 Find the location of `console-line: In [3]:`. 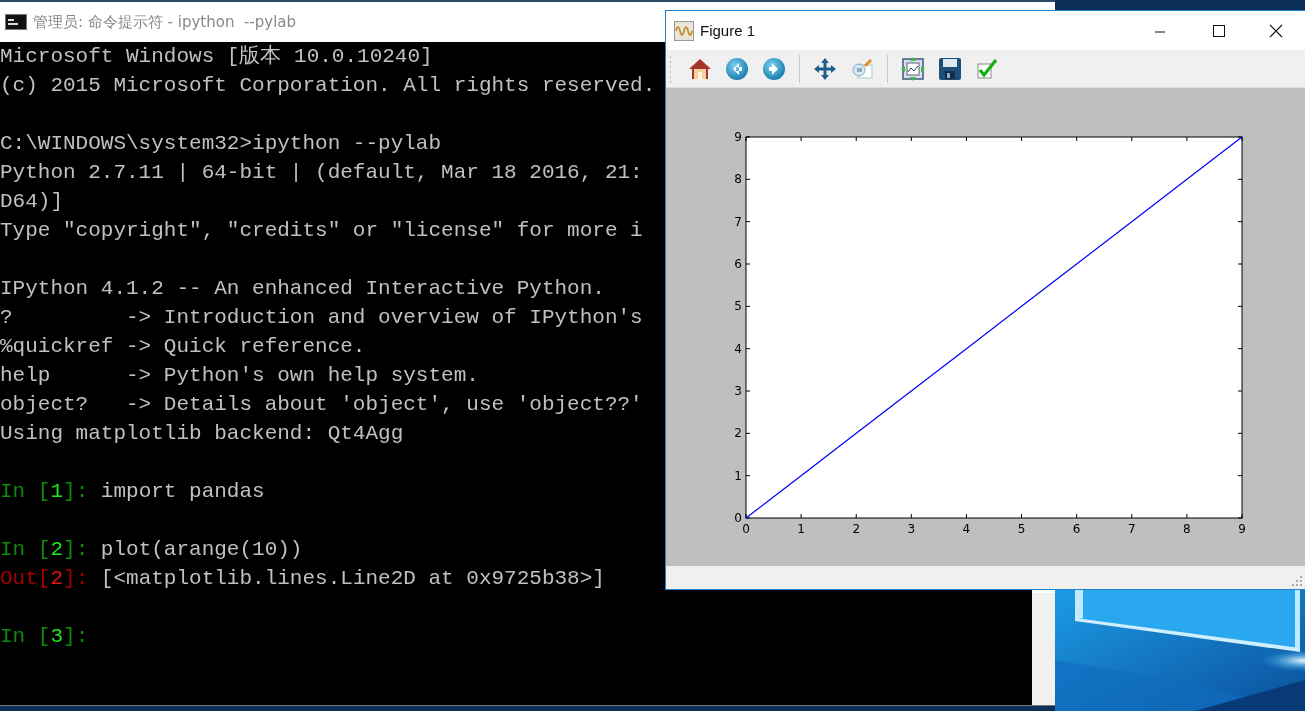

console-line: In [3]: is located at coordinates (44, 637).